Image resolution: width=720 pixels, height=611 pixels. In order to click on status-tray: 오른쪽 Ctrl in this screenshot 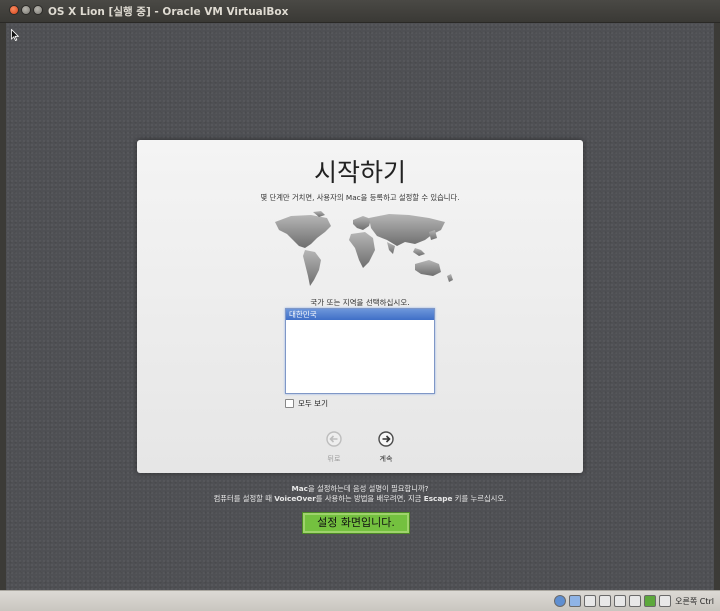, I will do `click(632, 601)`.